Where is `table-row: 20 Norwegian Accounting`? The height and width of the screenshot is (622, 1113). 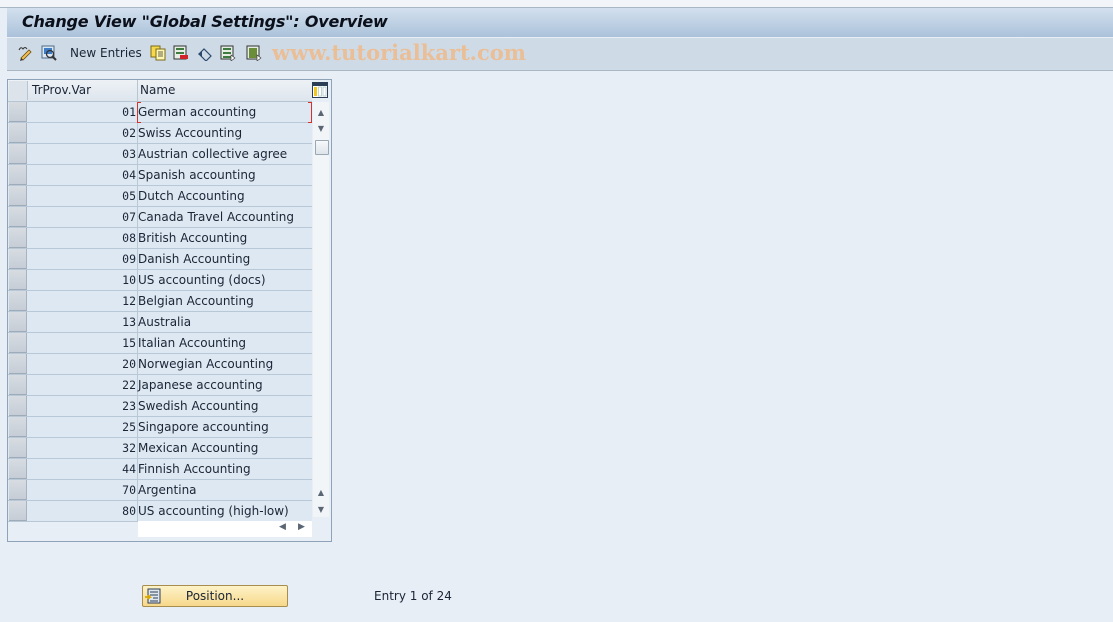
table-row: 20 Norwegian Accounting is located at coordinates (160, 364).